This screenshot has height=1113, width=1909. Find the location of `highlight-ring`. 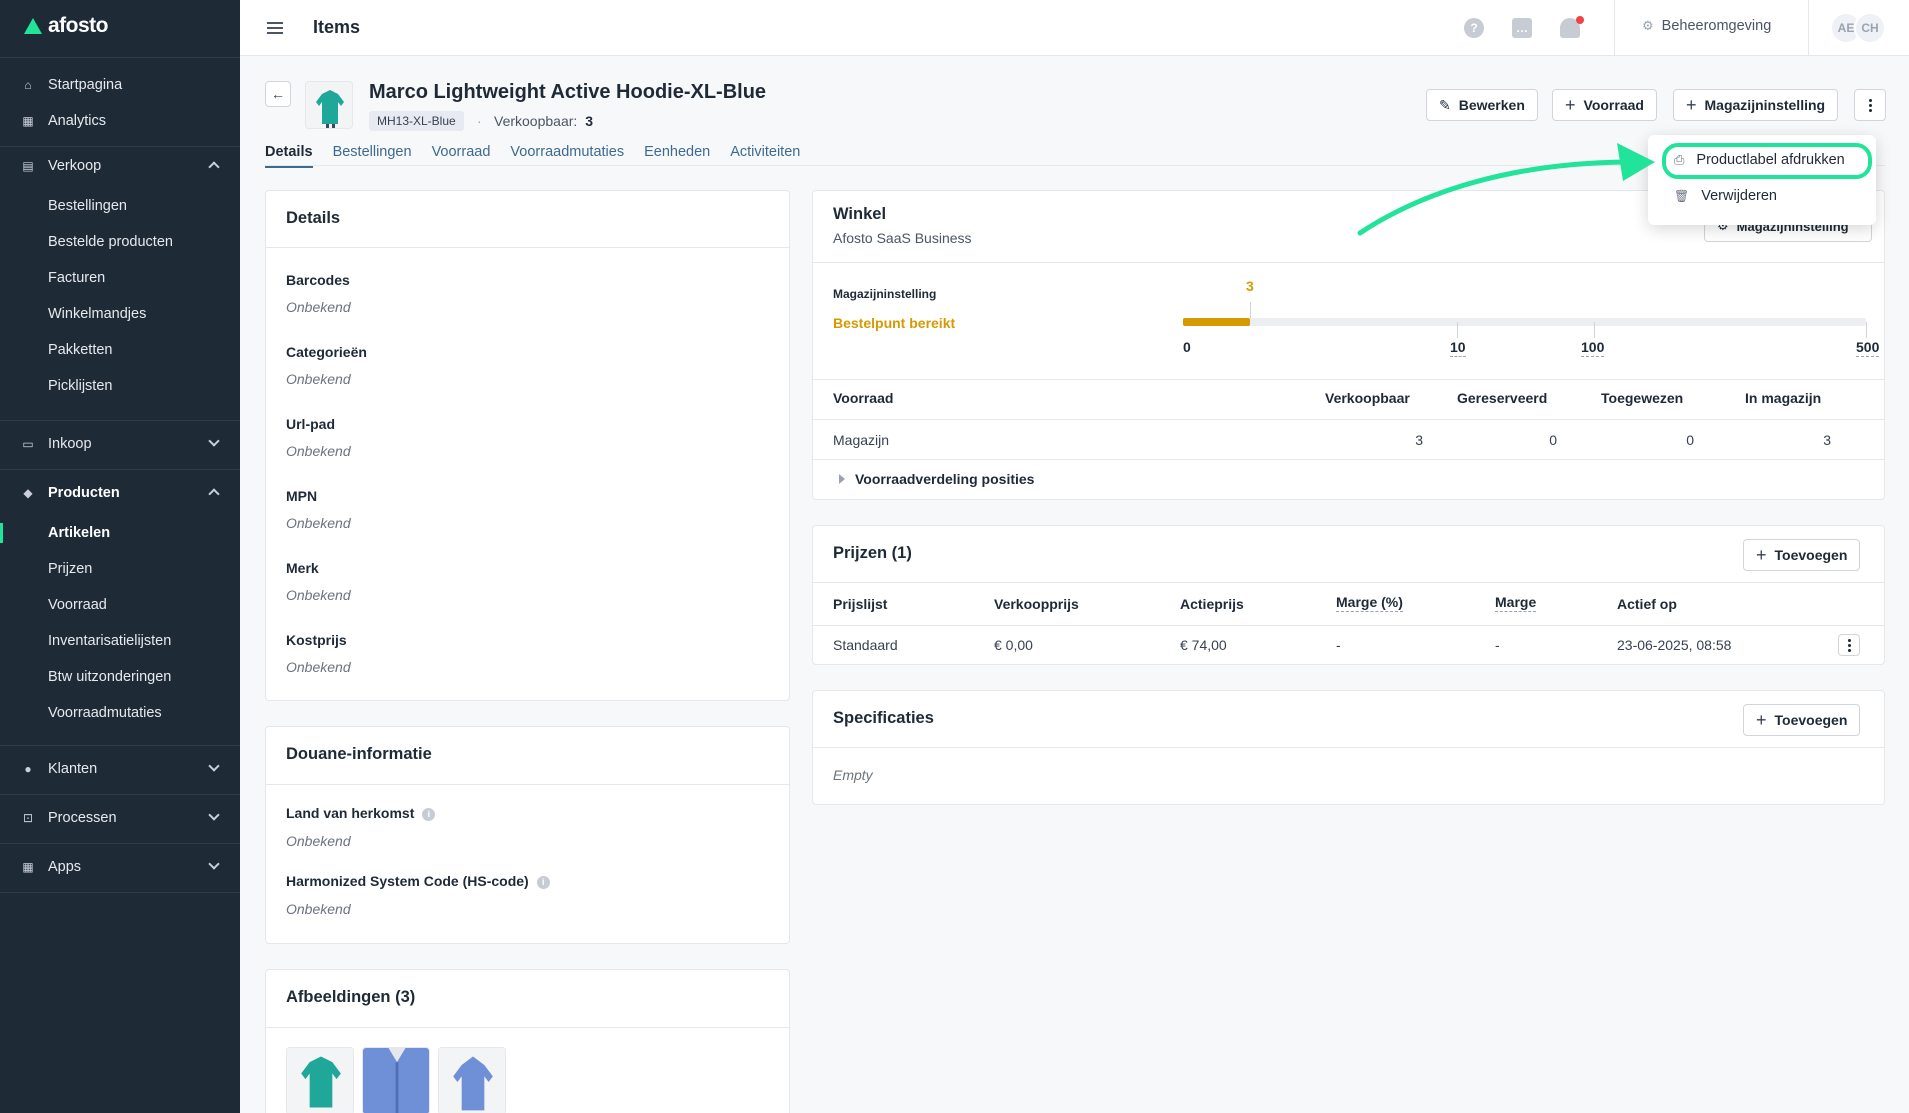

highlight-ring is located at coordinates (1767, 161).